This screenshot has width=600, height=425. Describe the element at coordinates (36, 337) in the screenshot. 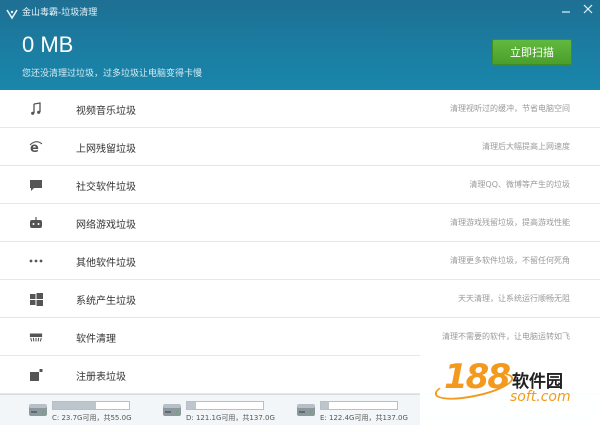

I see `software-clean-icon` at that location.